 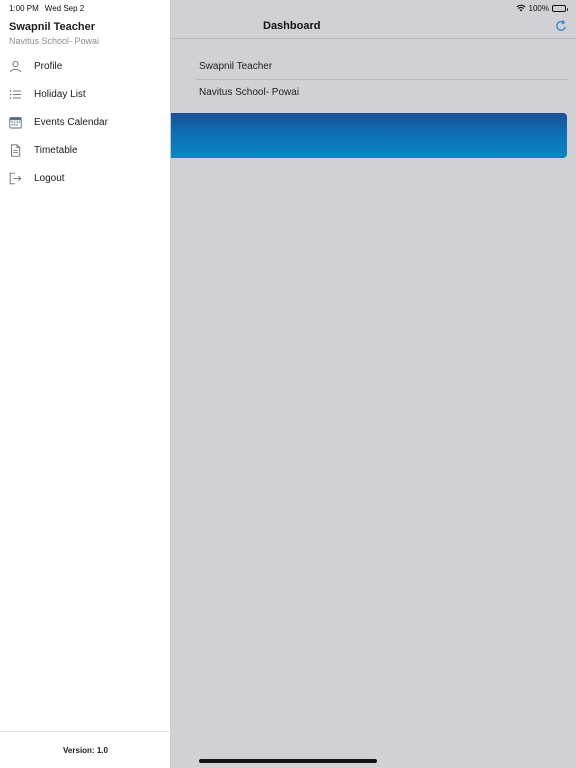 What do you see at coordinates (24, 8) in the screenshot?
I see `status-time: 1:00 PM` at bounding box center [24, 8].